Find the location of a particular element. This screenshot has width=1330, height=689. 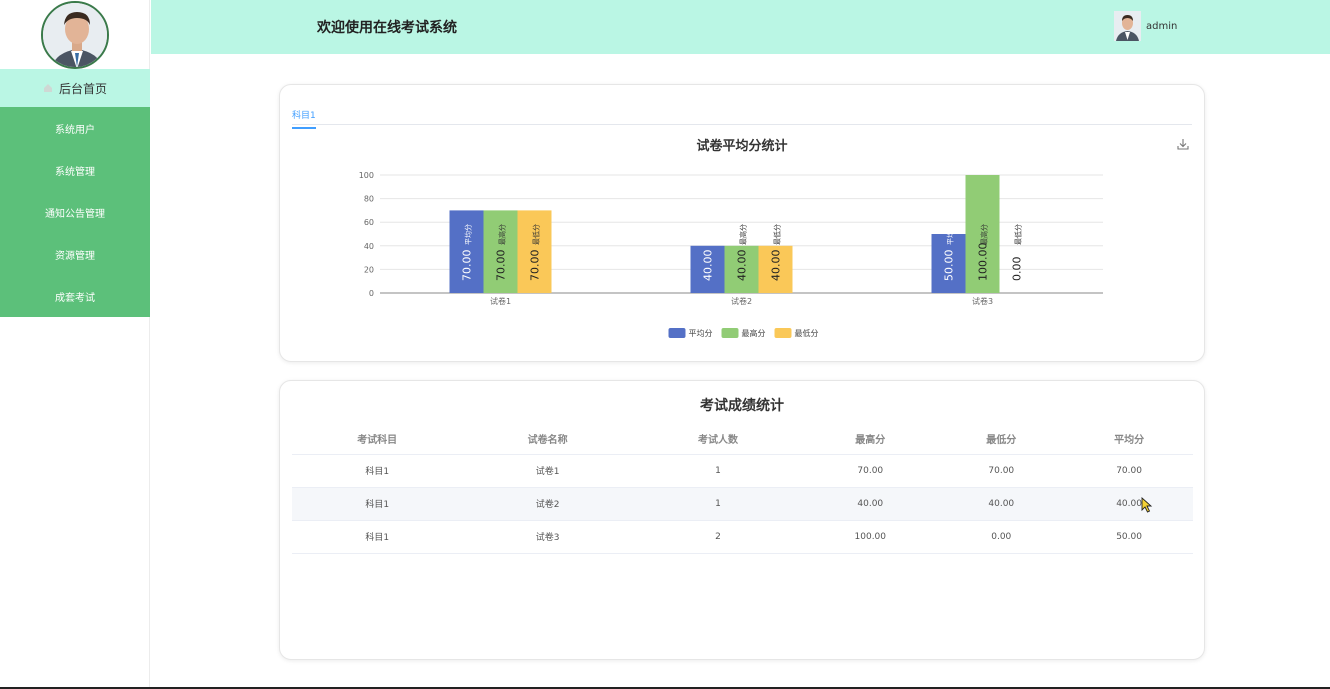

sidebar-item-label: 通知公告管理 is located at coordinates (75, 214).